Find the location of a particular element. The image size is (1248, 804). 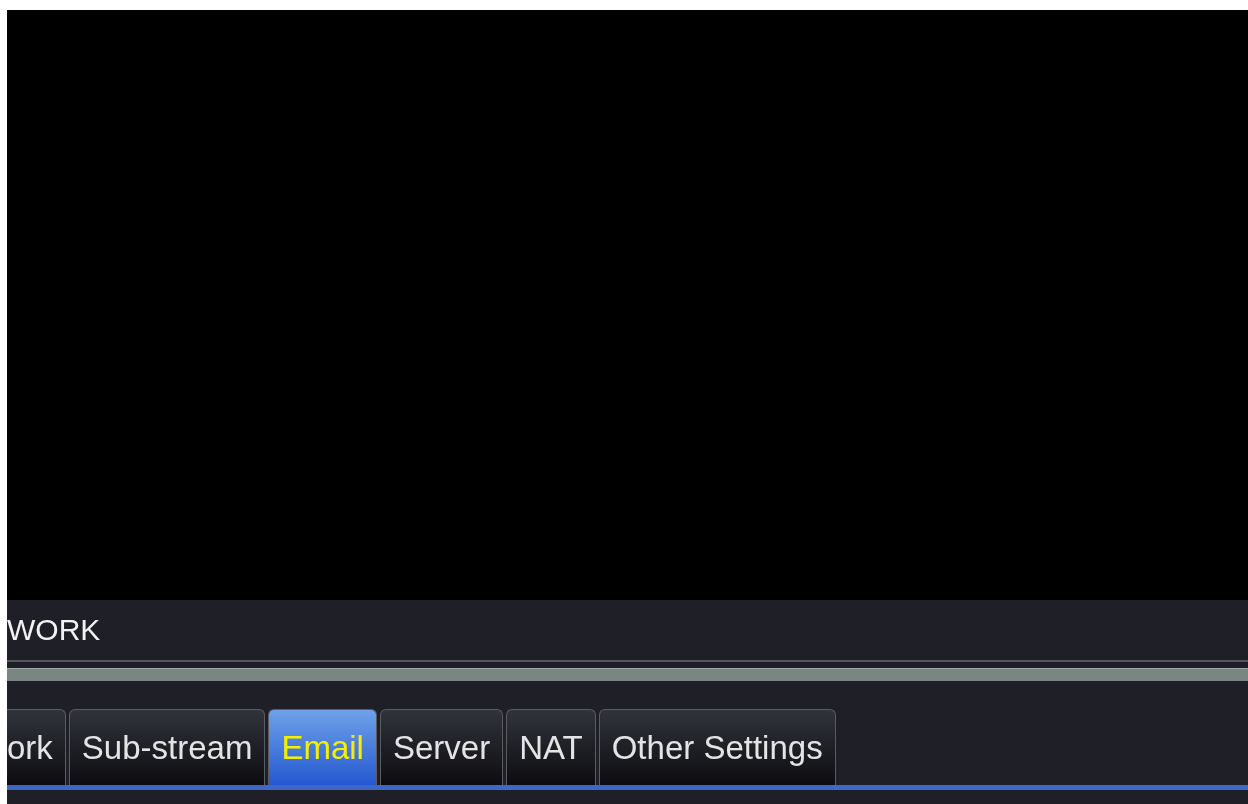

tab: NAT is located at coordinates (551, 747).